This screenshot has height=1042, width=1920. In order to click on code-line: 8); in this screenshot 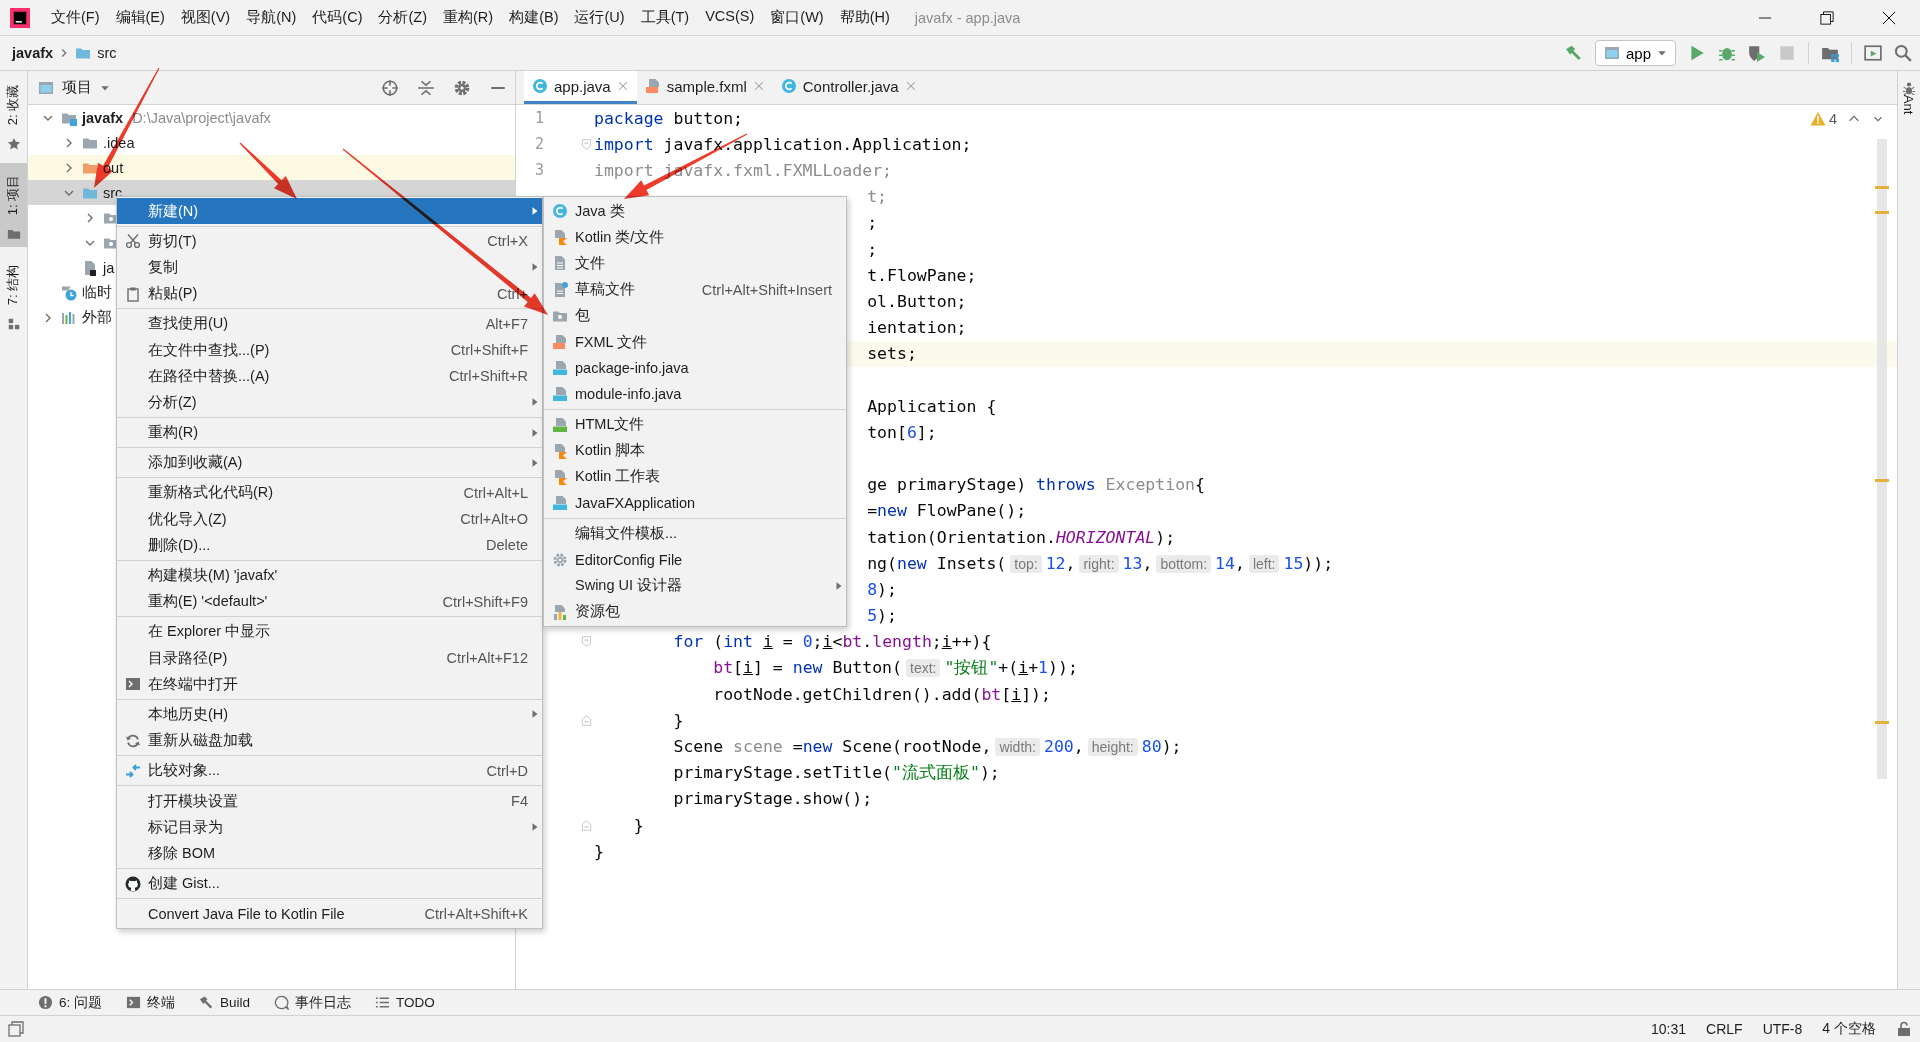, I will do `click(882, 589)`.